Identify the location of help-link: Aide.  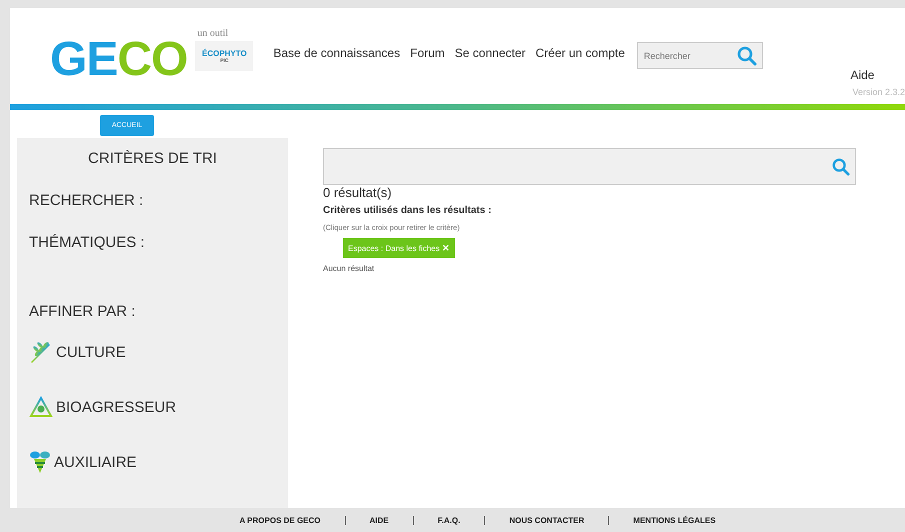
(862, 75).